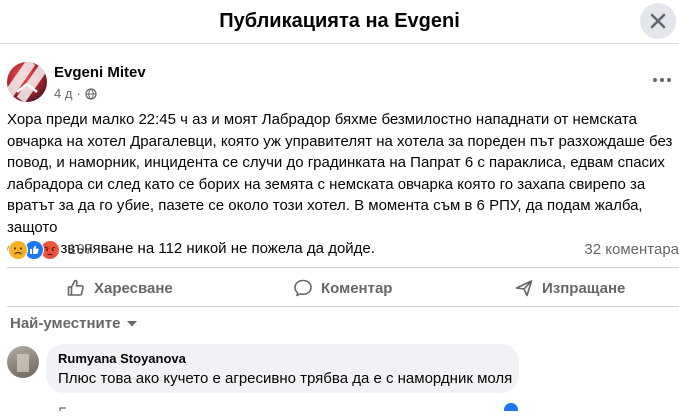 The image size is (679, 416). I want to click on share-label: Изпращане, so click(584, 288).